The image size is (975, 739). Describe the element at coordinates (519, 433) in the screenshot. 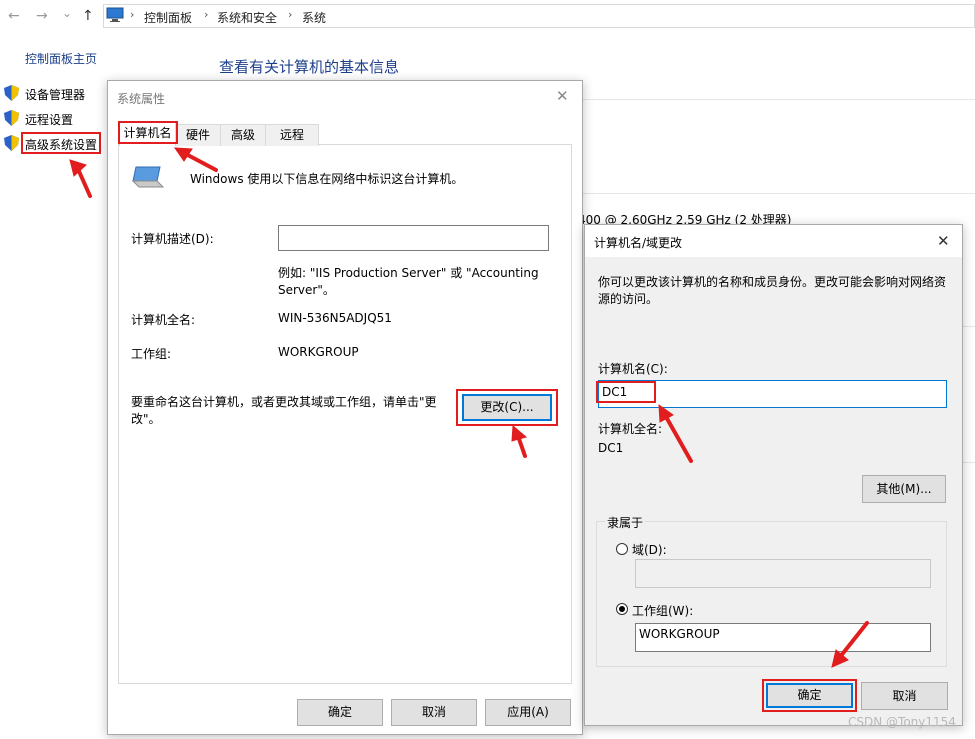

I see `annotation-arrow-head` at that location.